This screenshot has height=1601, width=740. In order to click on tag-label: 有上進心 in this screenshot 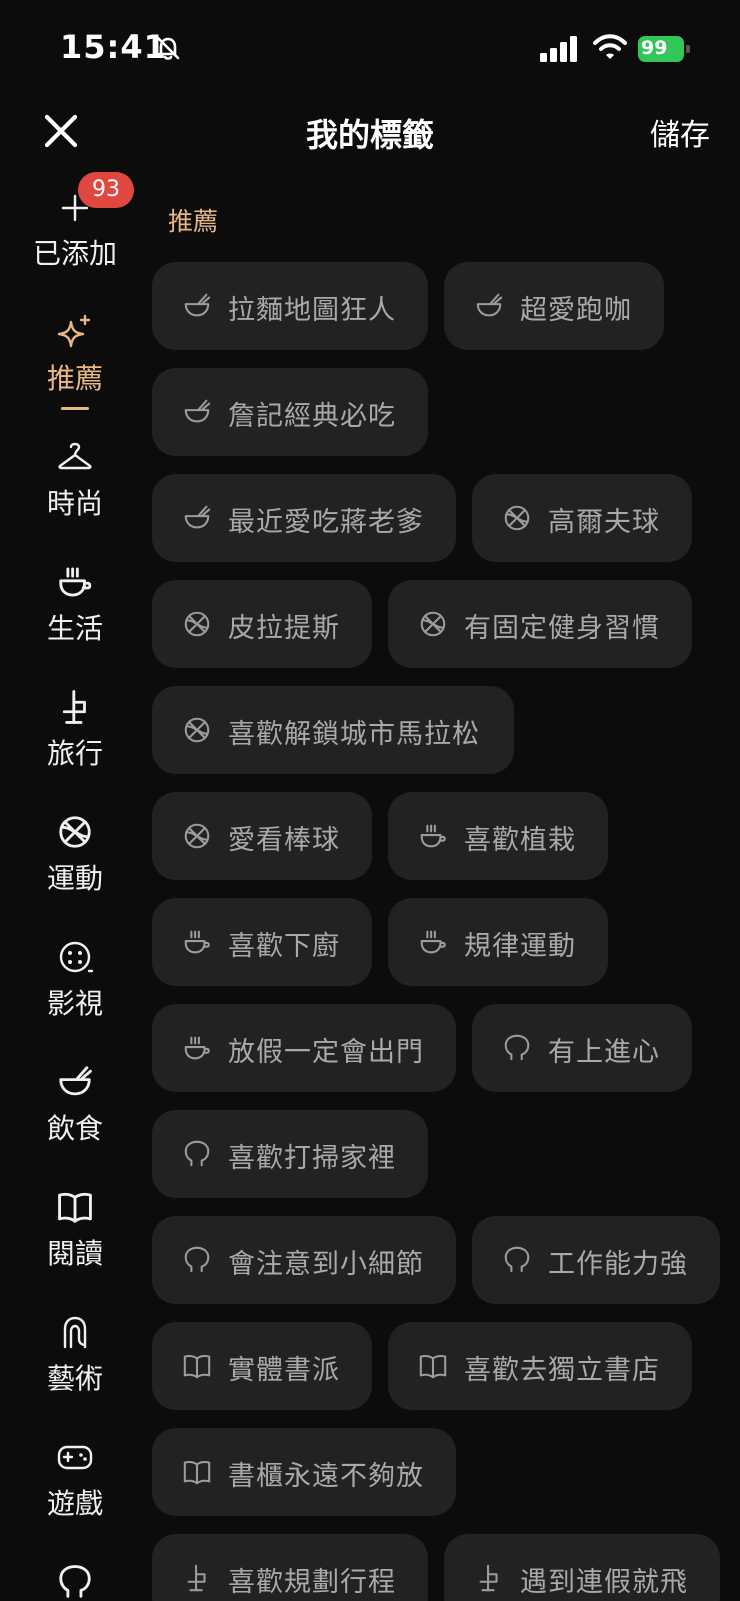, I will do `click(604, 1052)`.